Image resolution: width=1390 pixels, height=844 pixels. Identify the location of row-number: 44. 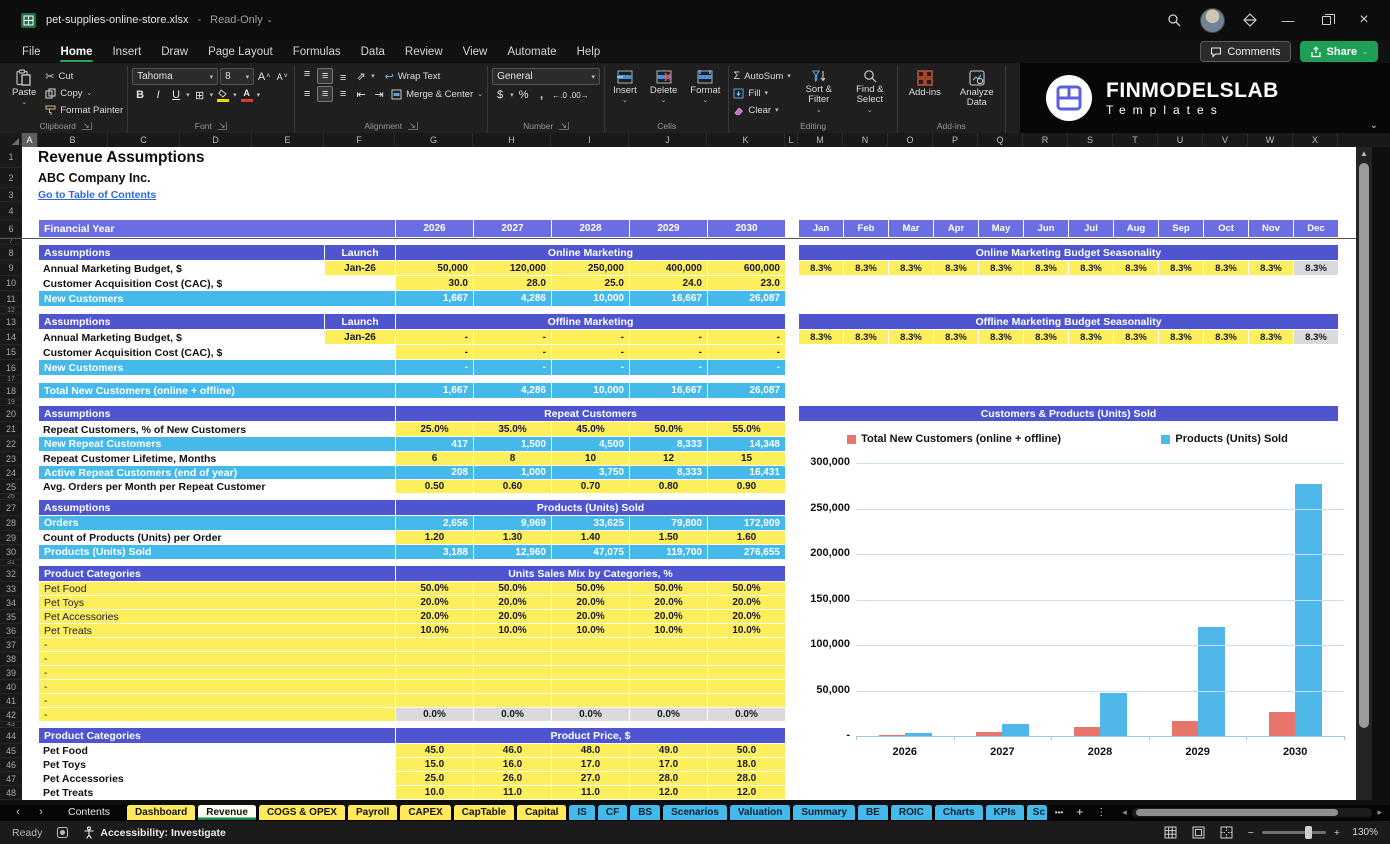
(11, 736).